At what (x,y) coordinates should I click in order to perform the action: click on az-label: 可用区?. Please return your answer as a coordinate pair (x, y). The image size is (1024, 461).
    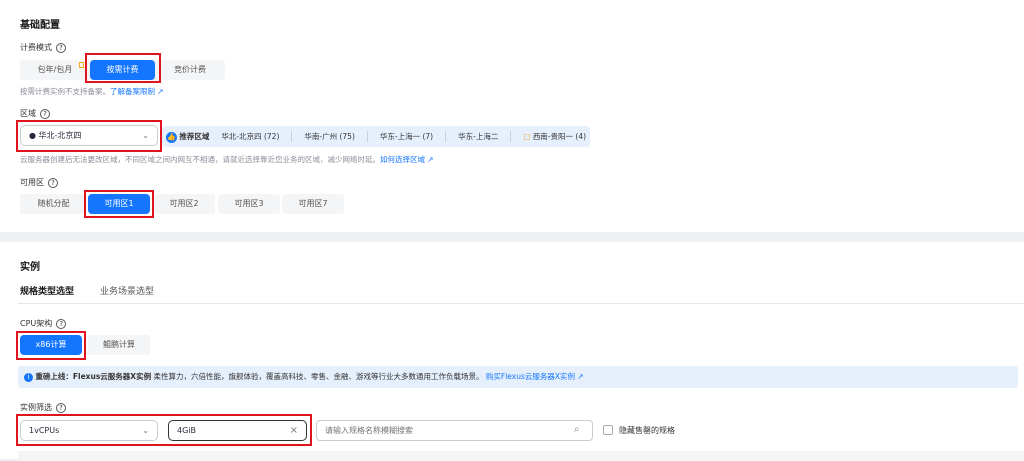
    Looking at the image, I should click on (39, 182).